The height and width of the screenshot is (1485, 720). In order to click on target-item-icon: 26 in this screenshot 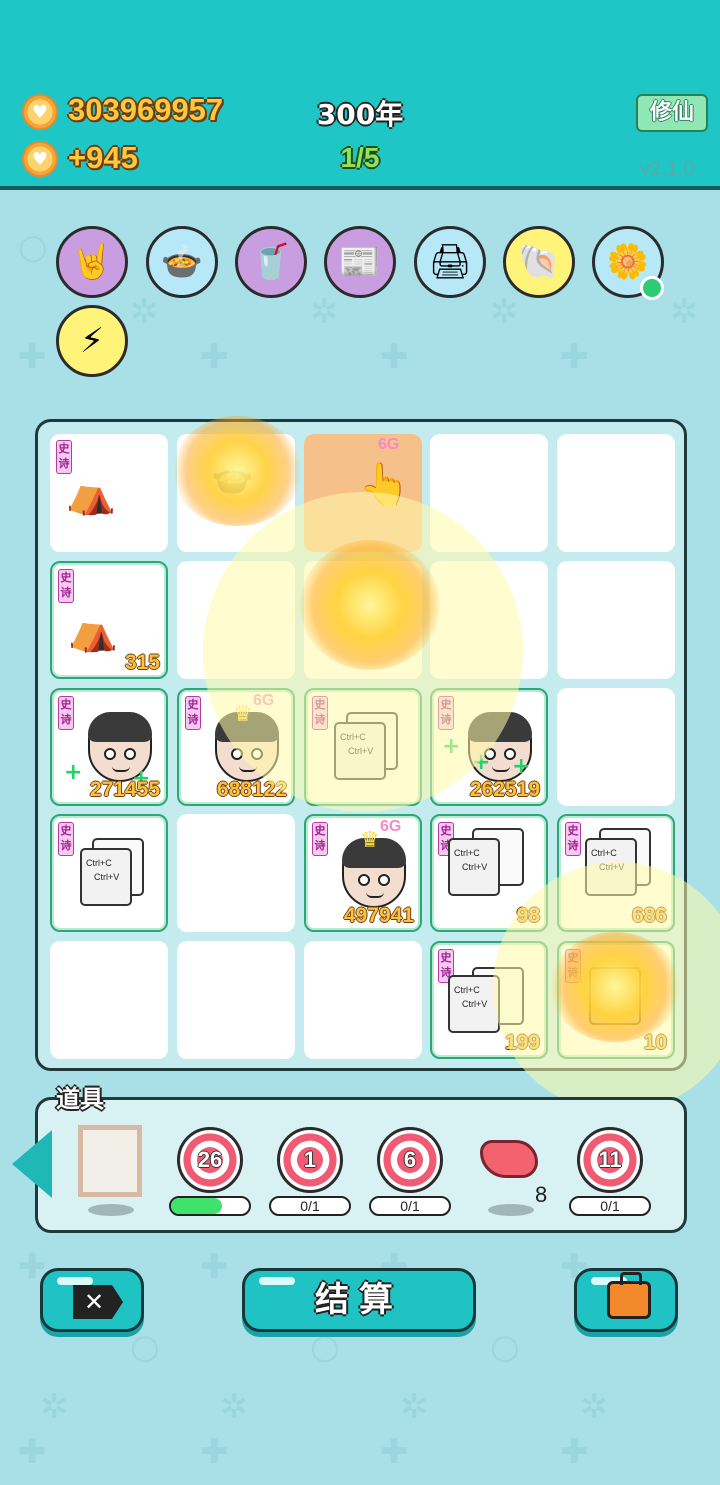, I will do `click(210, 1160)`.